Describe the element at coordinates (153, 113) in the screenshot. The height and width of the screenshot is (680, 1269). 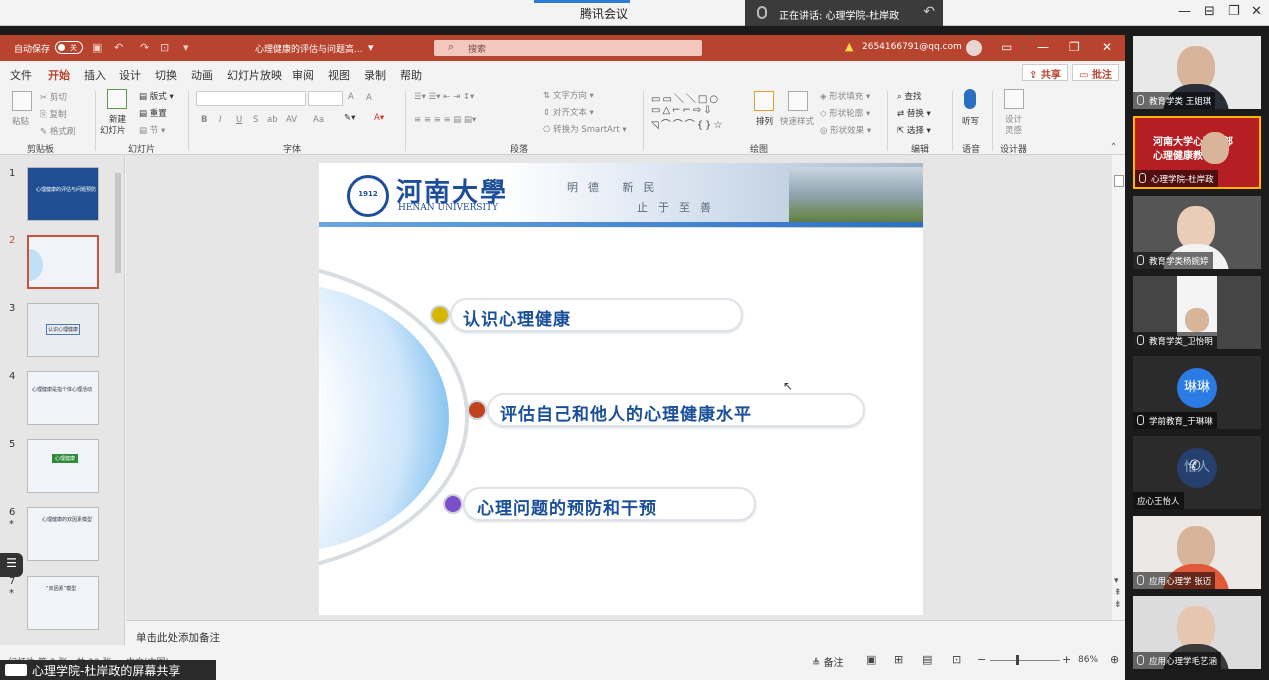
I see `reset-button: ▤ 重置` at that location.